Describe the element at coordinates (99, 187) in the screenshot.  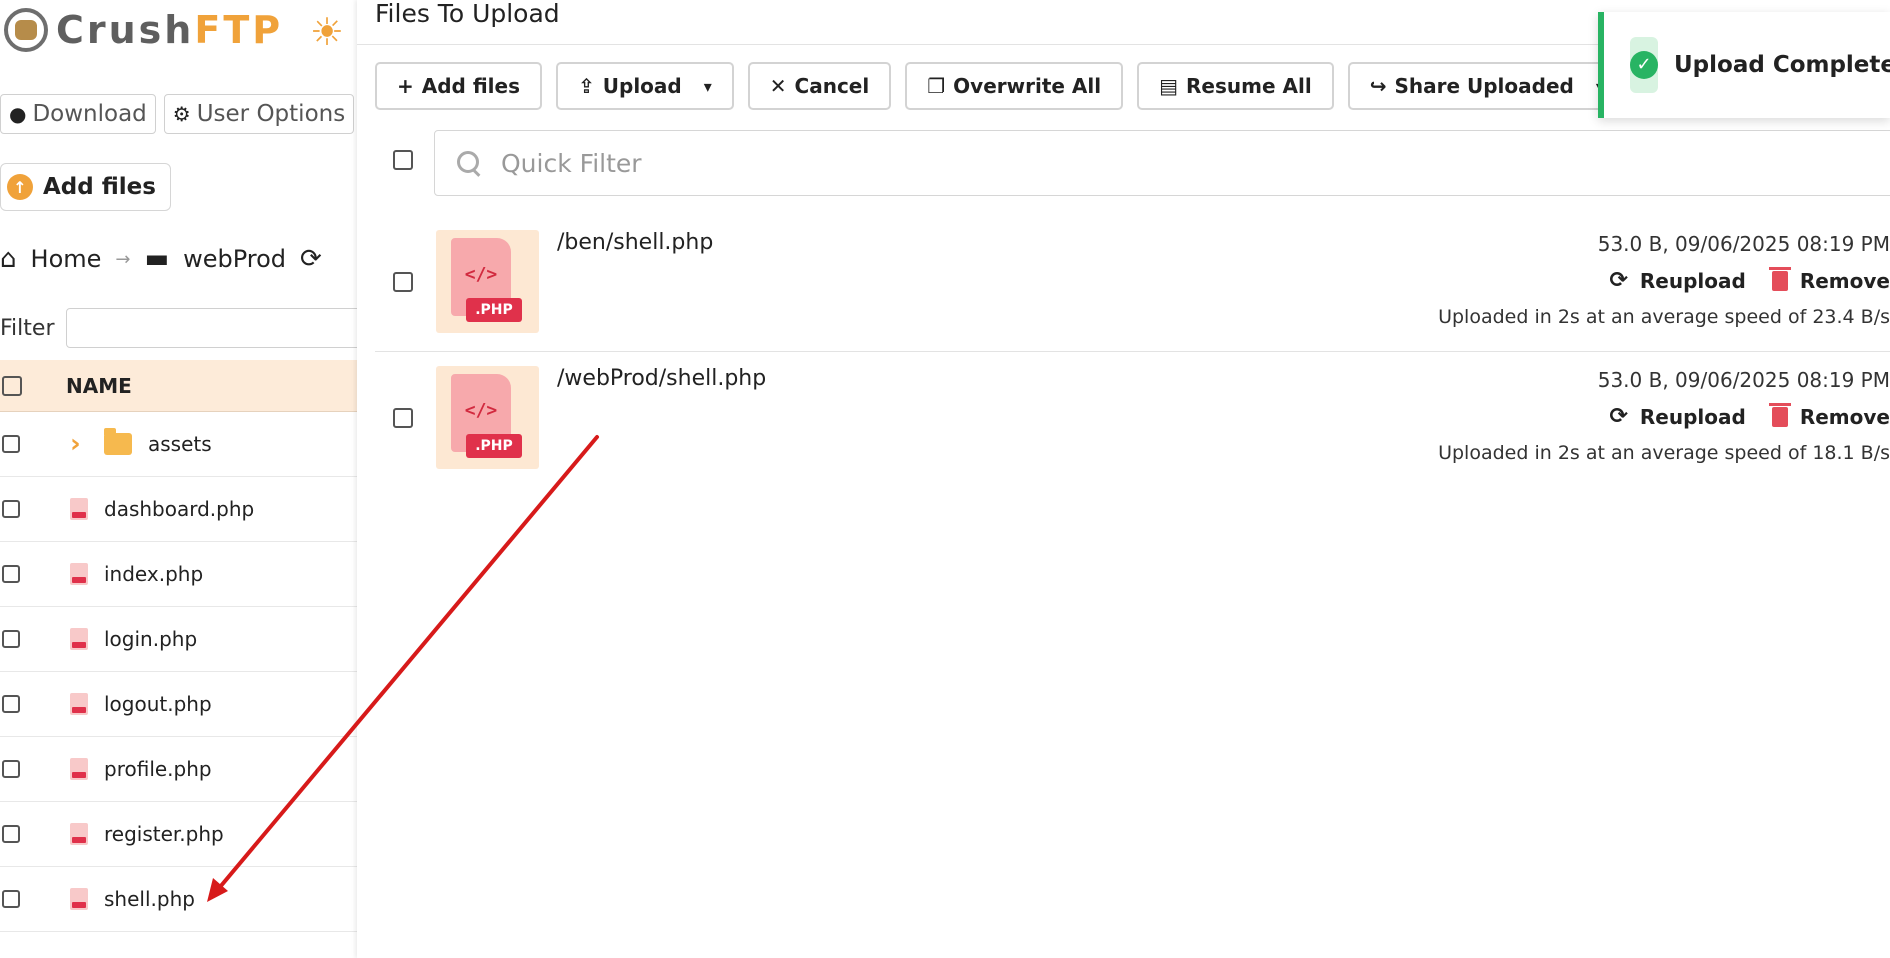
I see `add-files-left-label: Add files` at that location.